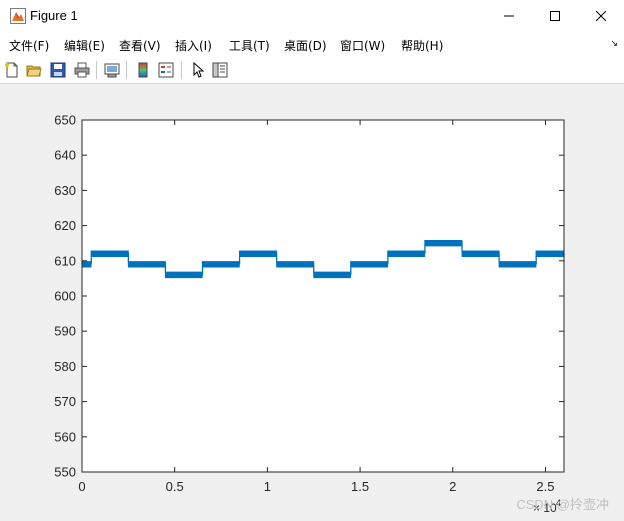 The width and height of the screenshot is (624, 521). What do you see at coordinates (81, 486) in the screenshot?
I see `x-tick-label: 0` at bounding box center [81, 486].